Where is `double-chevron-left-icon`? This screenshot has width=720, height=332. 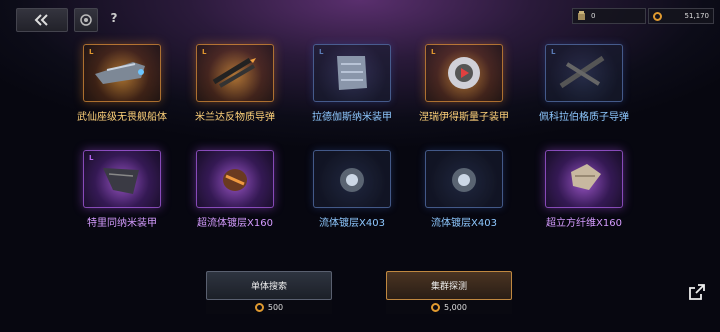
double-chevron-left-icon is located at coordinates (41, 20).